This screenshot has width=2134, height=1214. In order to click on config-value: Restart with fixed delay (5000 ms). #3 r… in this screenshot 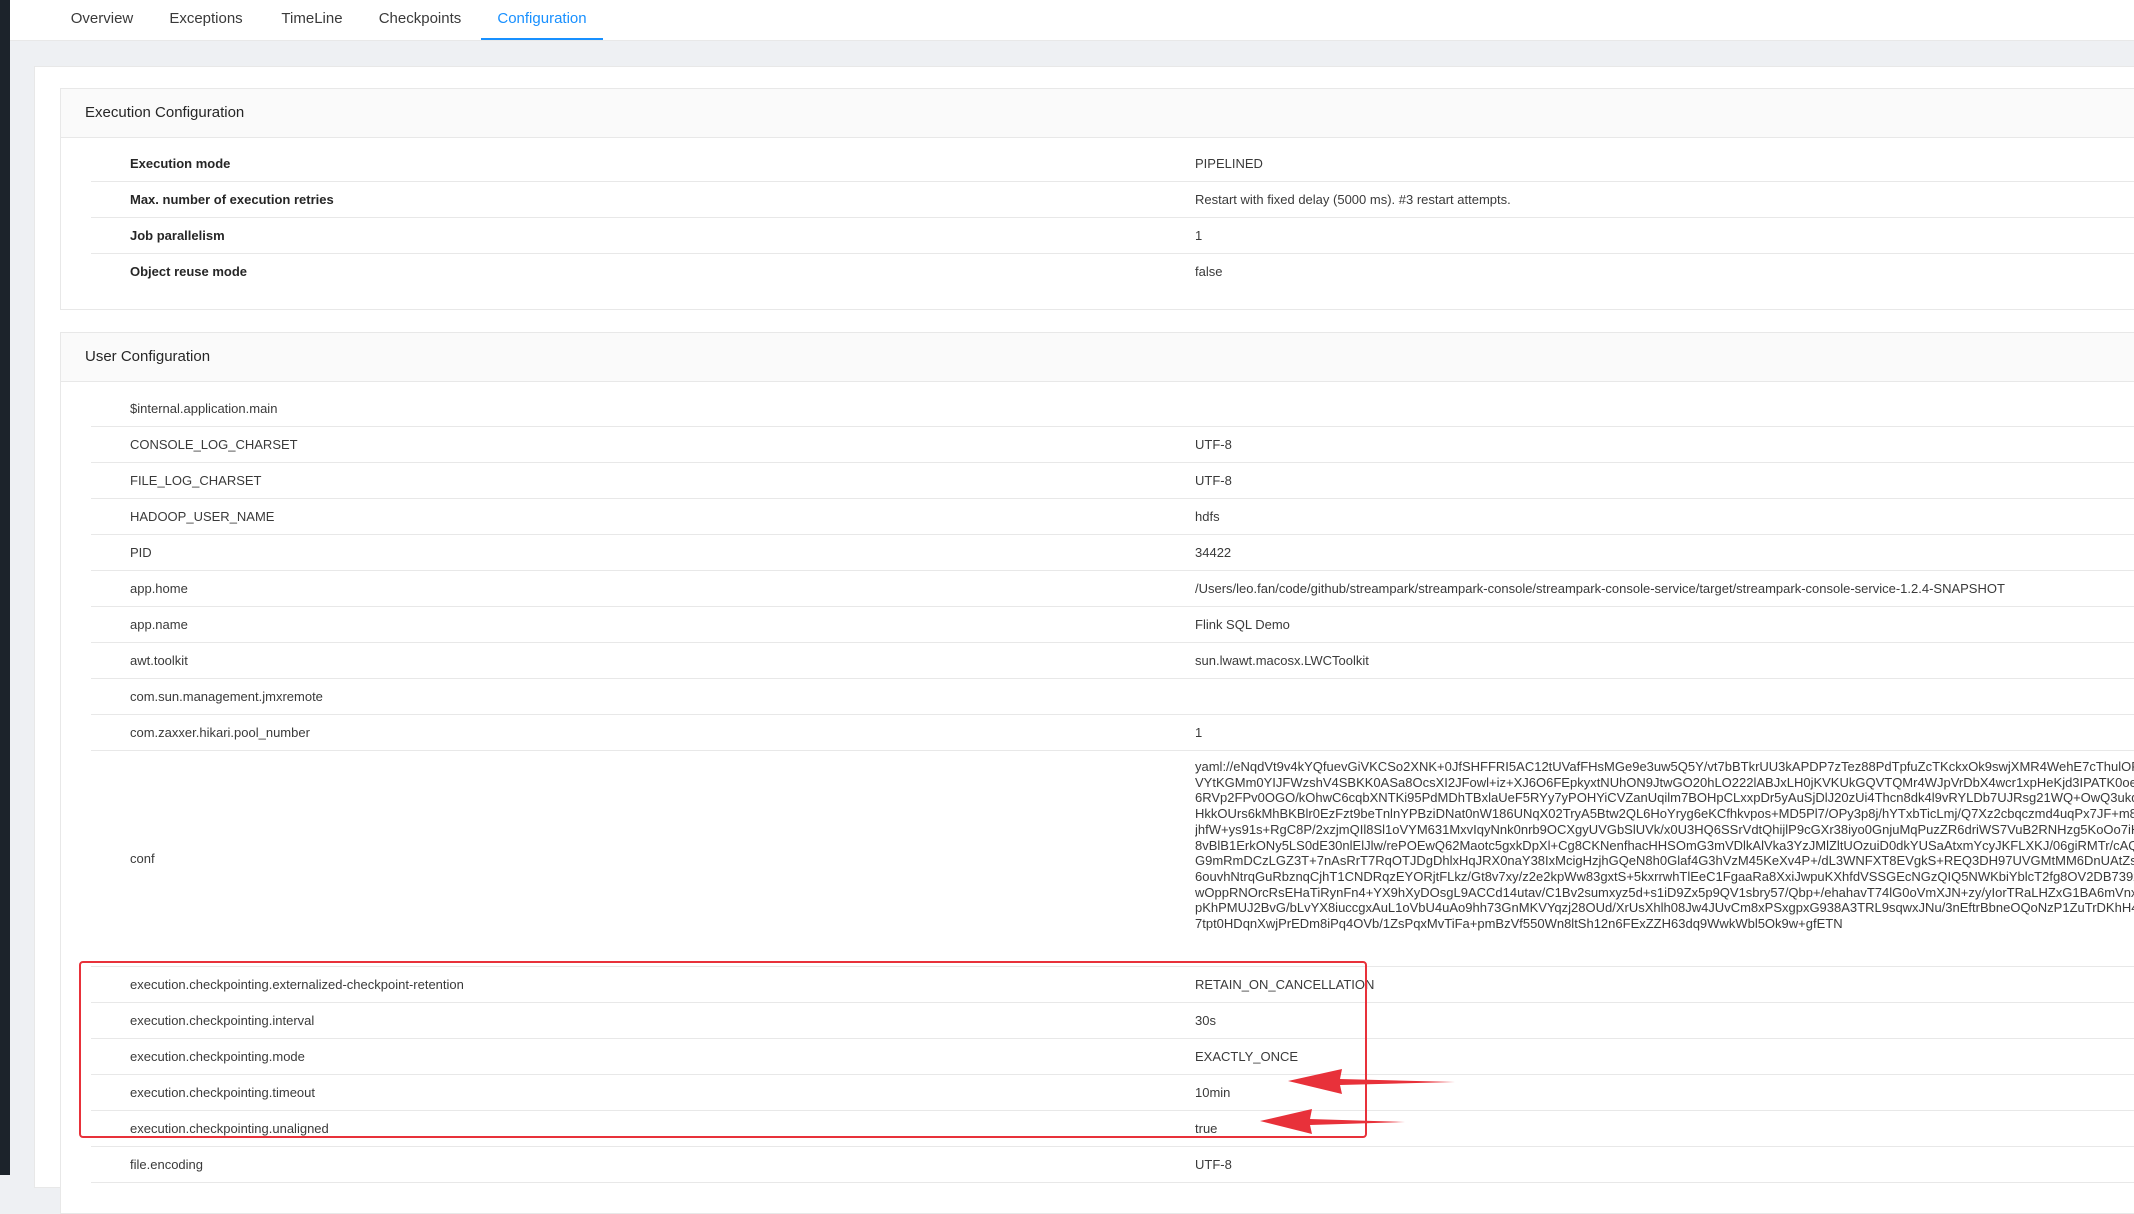, I will do `click(1353, 199)`.